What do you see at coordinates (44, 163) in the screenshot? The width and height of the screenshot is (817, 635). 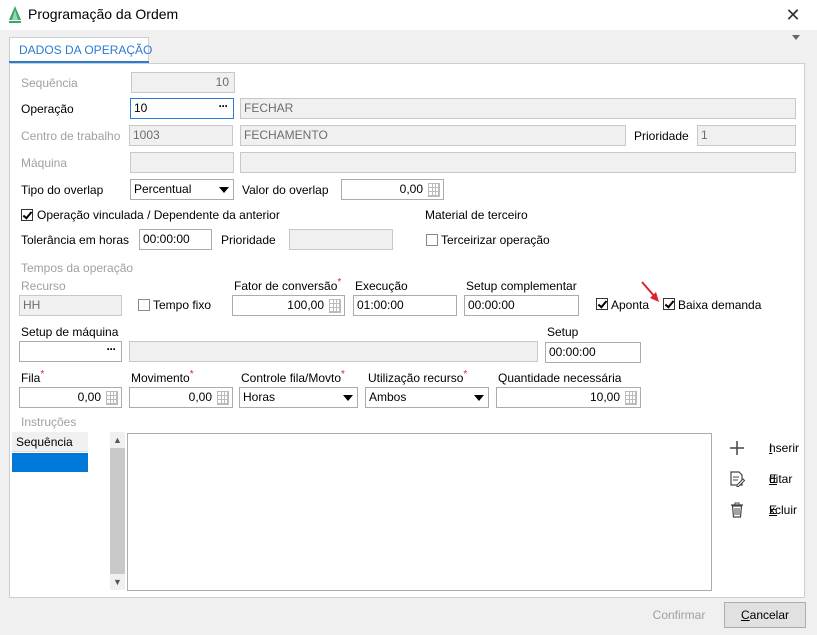 I see `maquina-label: Máquina` at bounding box center [44, 163].